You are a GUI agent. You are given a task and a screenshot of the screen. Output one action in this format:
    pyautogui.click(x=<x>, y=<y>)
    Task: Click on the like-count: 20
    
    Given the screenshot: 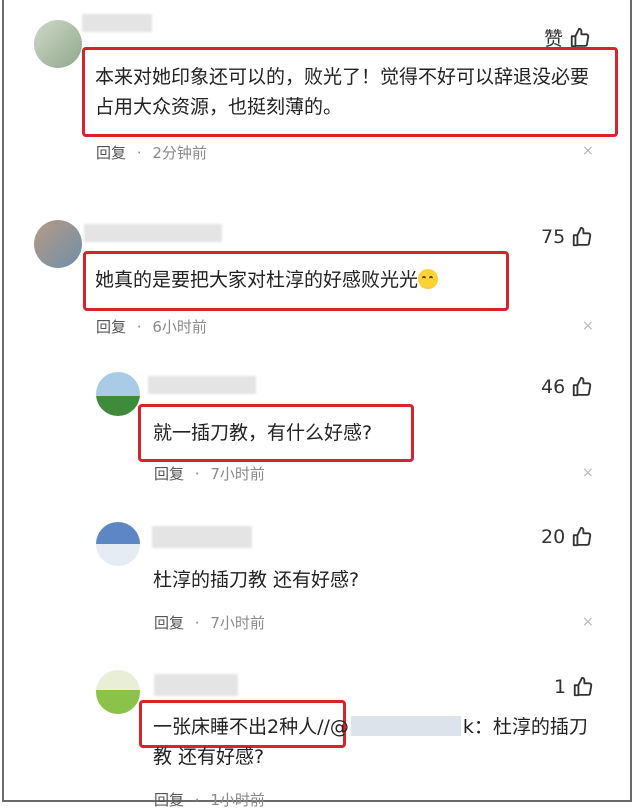 What is the action you would take?
    pyautogui.click(x=553, y=537)
    